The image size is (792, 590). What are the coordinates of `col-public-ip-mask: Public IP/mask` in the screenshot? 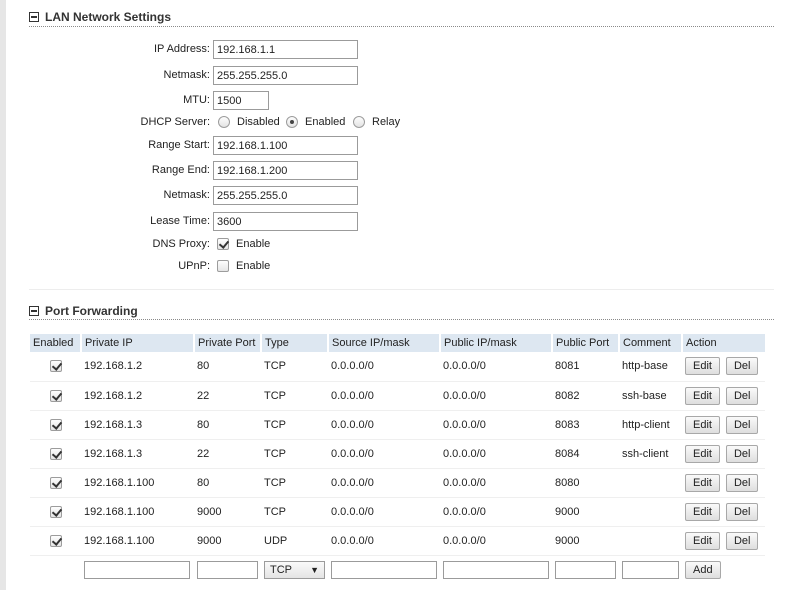 It's located at (495, 343).